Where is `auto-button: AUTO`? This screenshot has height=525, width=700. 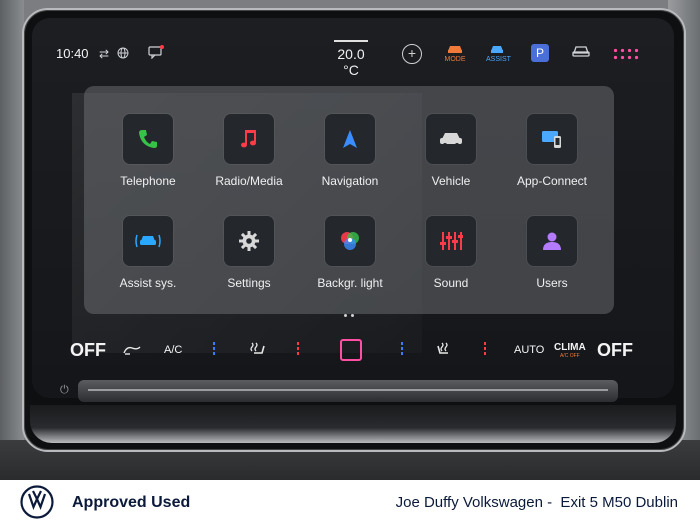
auto-button: AUTO is located at coordinates (529, 350).